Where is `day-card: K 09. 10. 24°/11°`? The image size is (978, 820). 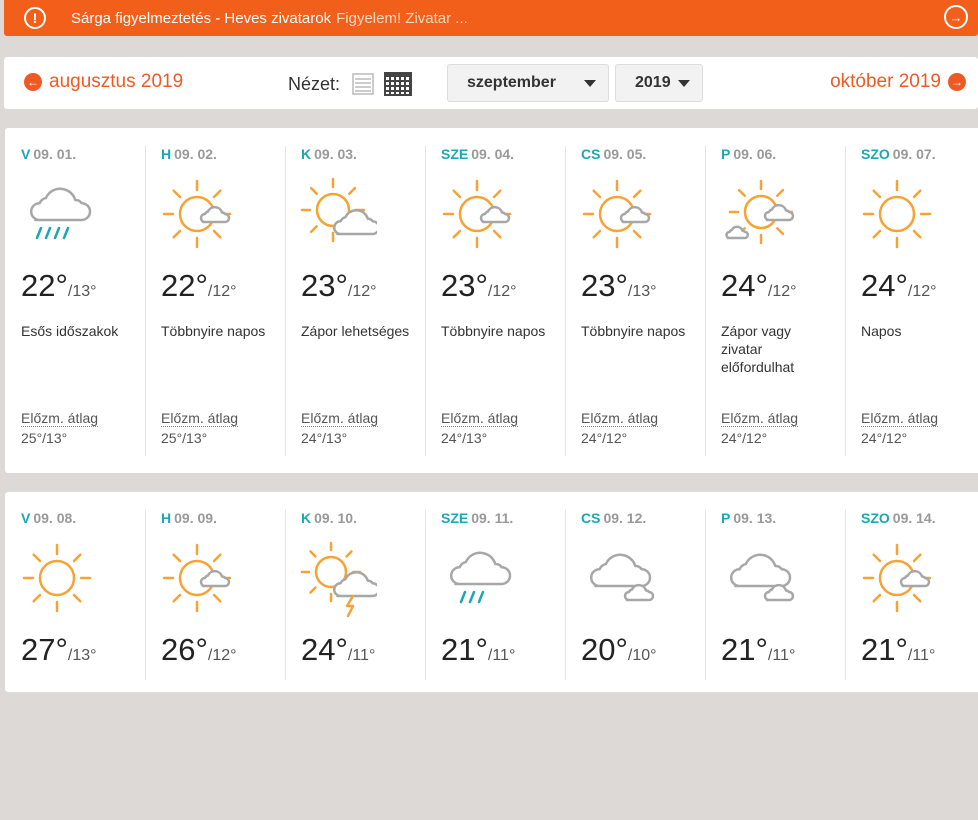
day-card: K 09. 10. 24°/11° is located at coordinates (355, 665).